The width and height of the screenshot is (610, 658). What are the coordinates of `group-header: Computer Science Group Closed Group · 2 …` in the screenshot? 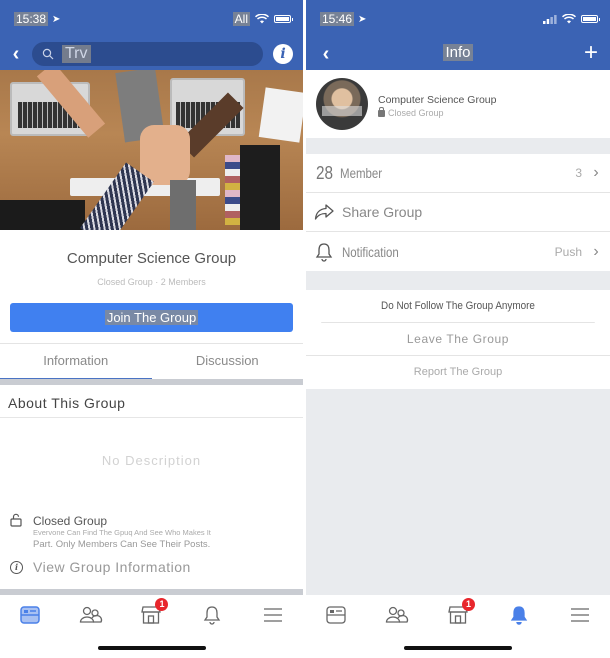 It's located at (151, 286).